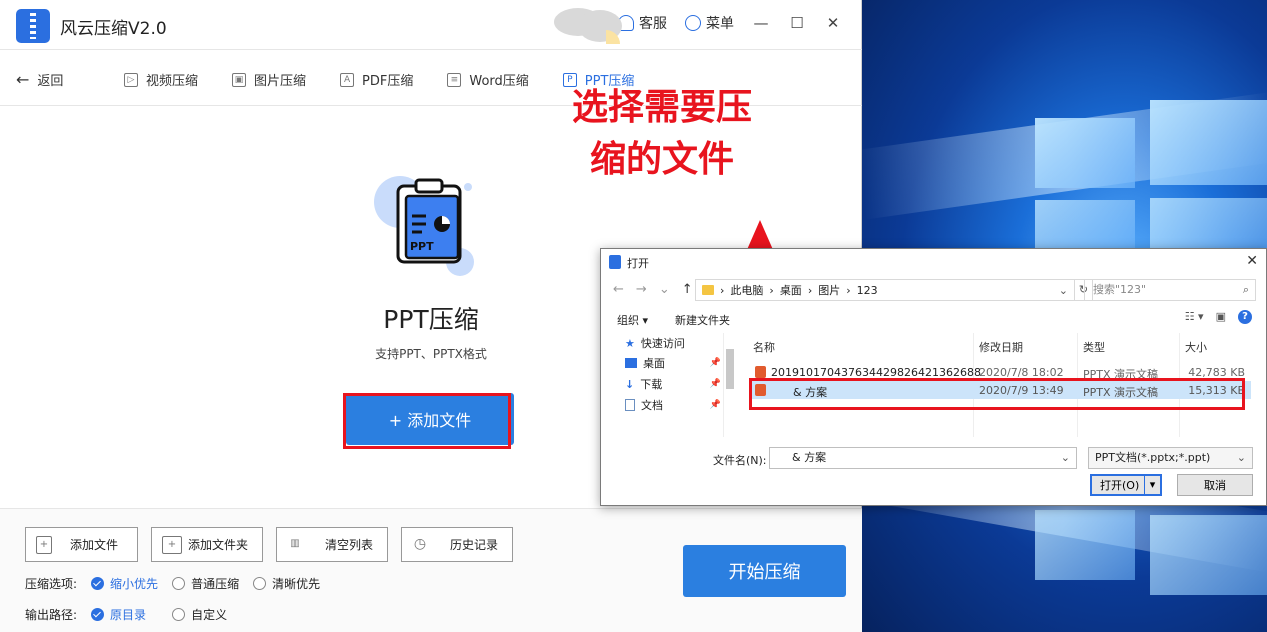 The height and width of the screenshot is (632, 1267). I want to click on clock-icon: ◷, so click(420, 543).